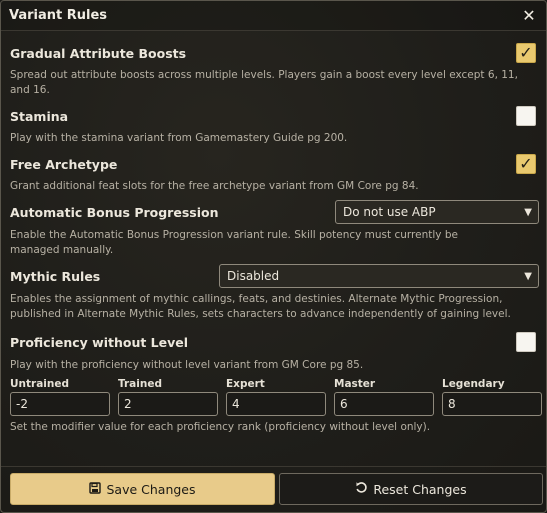 The image size is (547, 513). Describe the element at coordinates (379, 276) in the screenshot. I see `mythic-rules-select: Disabled ▼` at that location.